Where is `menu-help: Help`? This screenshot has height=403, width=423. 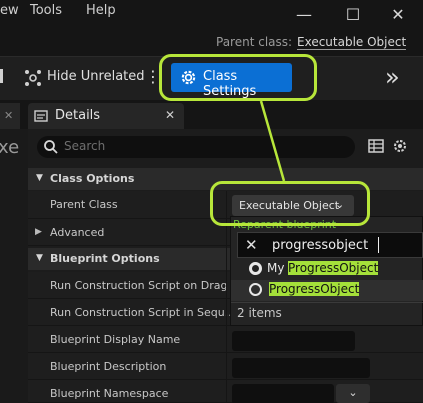 menu-help: Help is located at coordinates (101, 10).